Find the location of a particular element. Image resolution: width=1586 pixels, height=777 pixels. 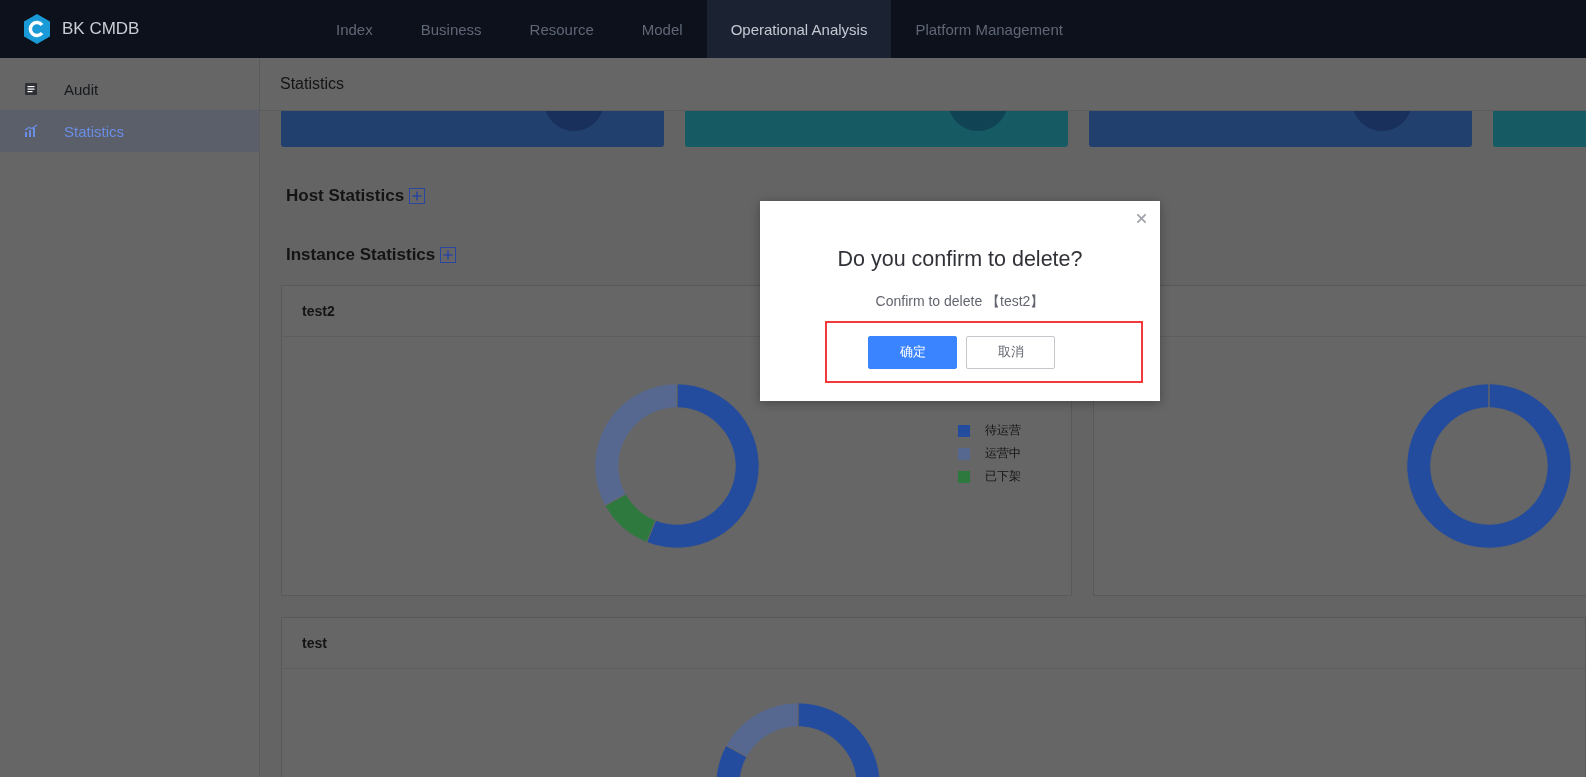

logo-icon is located at coordinates (37, 29).